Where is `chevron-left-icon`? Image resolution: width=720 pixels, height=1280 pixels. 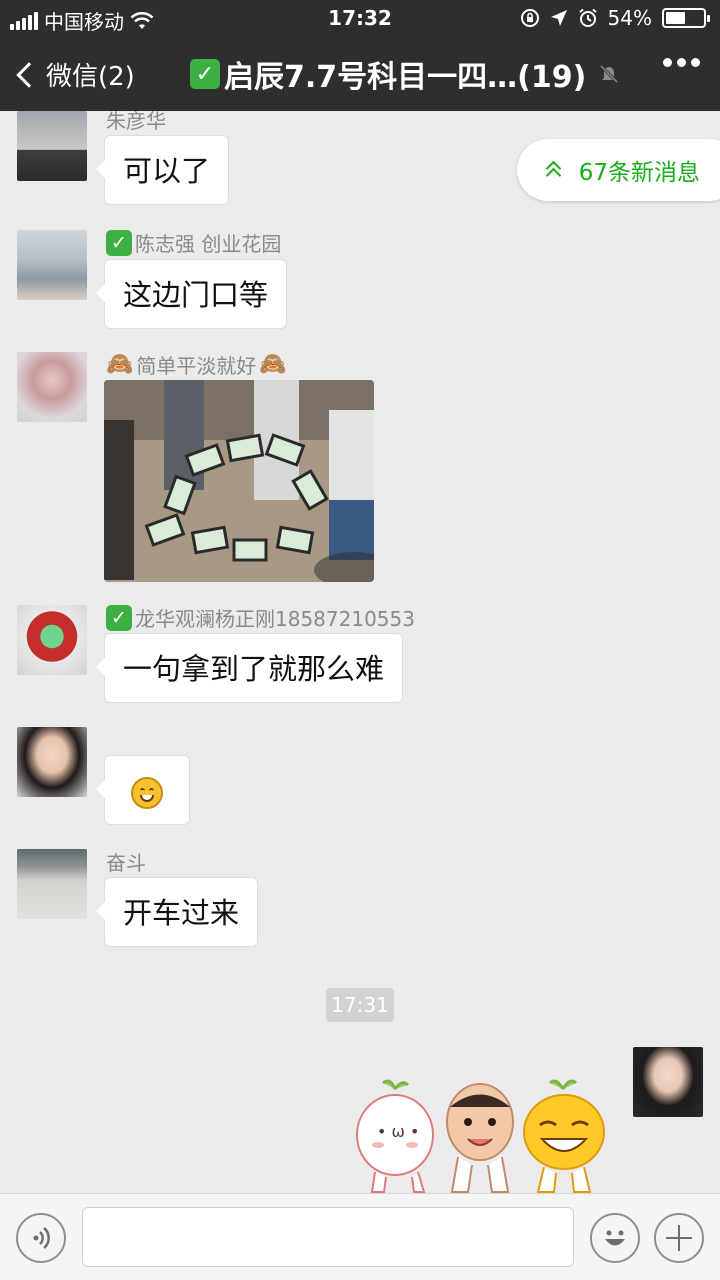
chevron-left-icon is located at coordinates (29, 74).